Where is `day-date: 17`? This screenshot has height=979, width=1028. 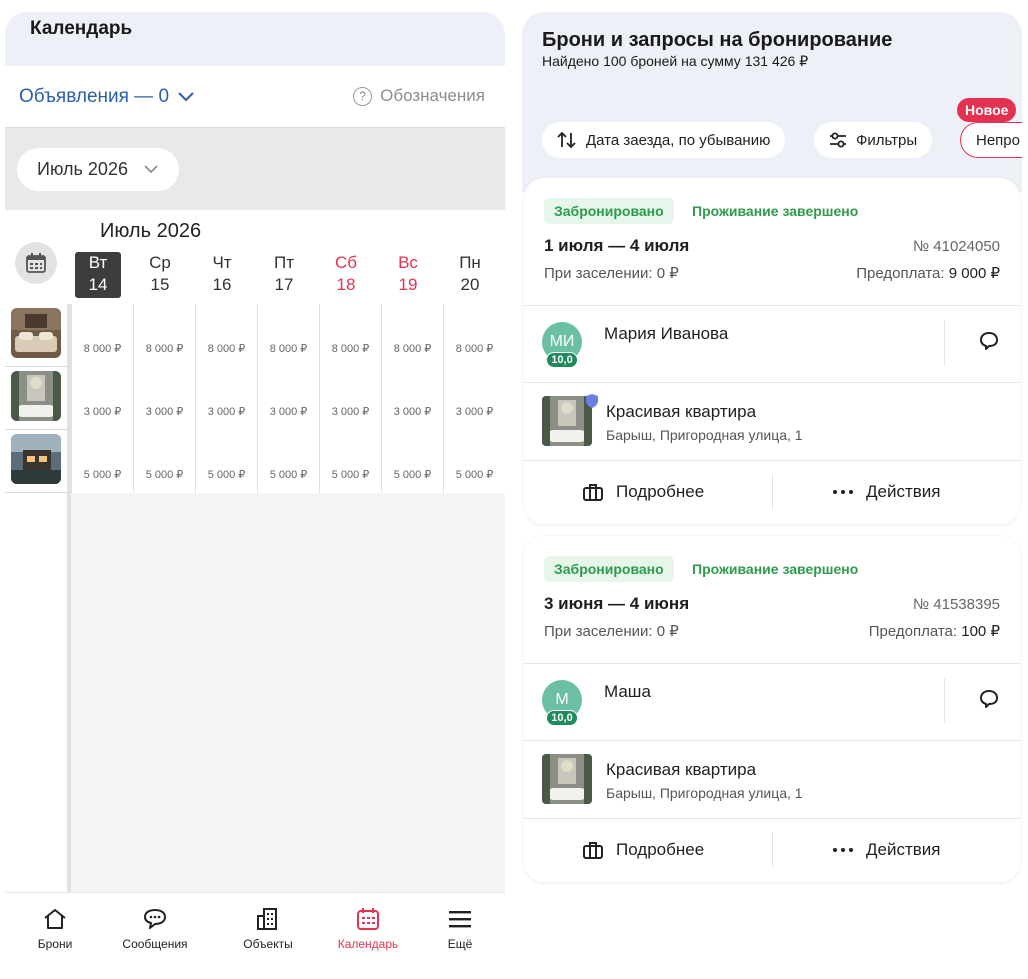
day-date: 17 is located at coordinates (284, 284).